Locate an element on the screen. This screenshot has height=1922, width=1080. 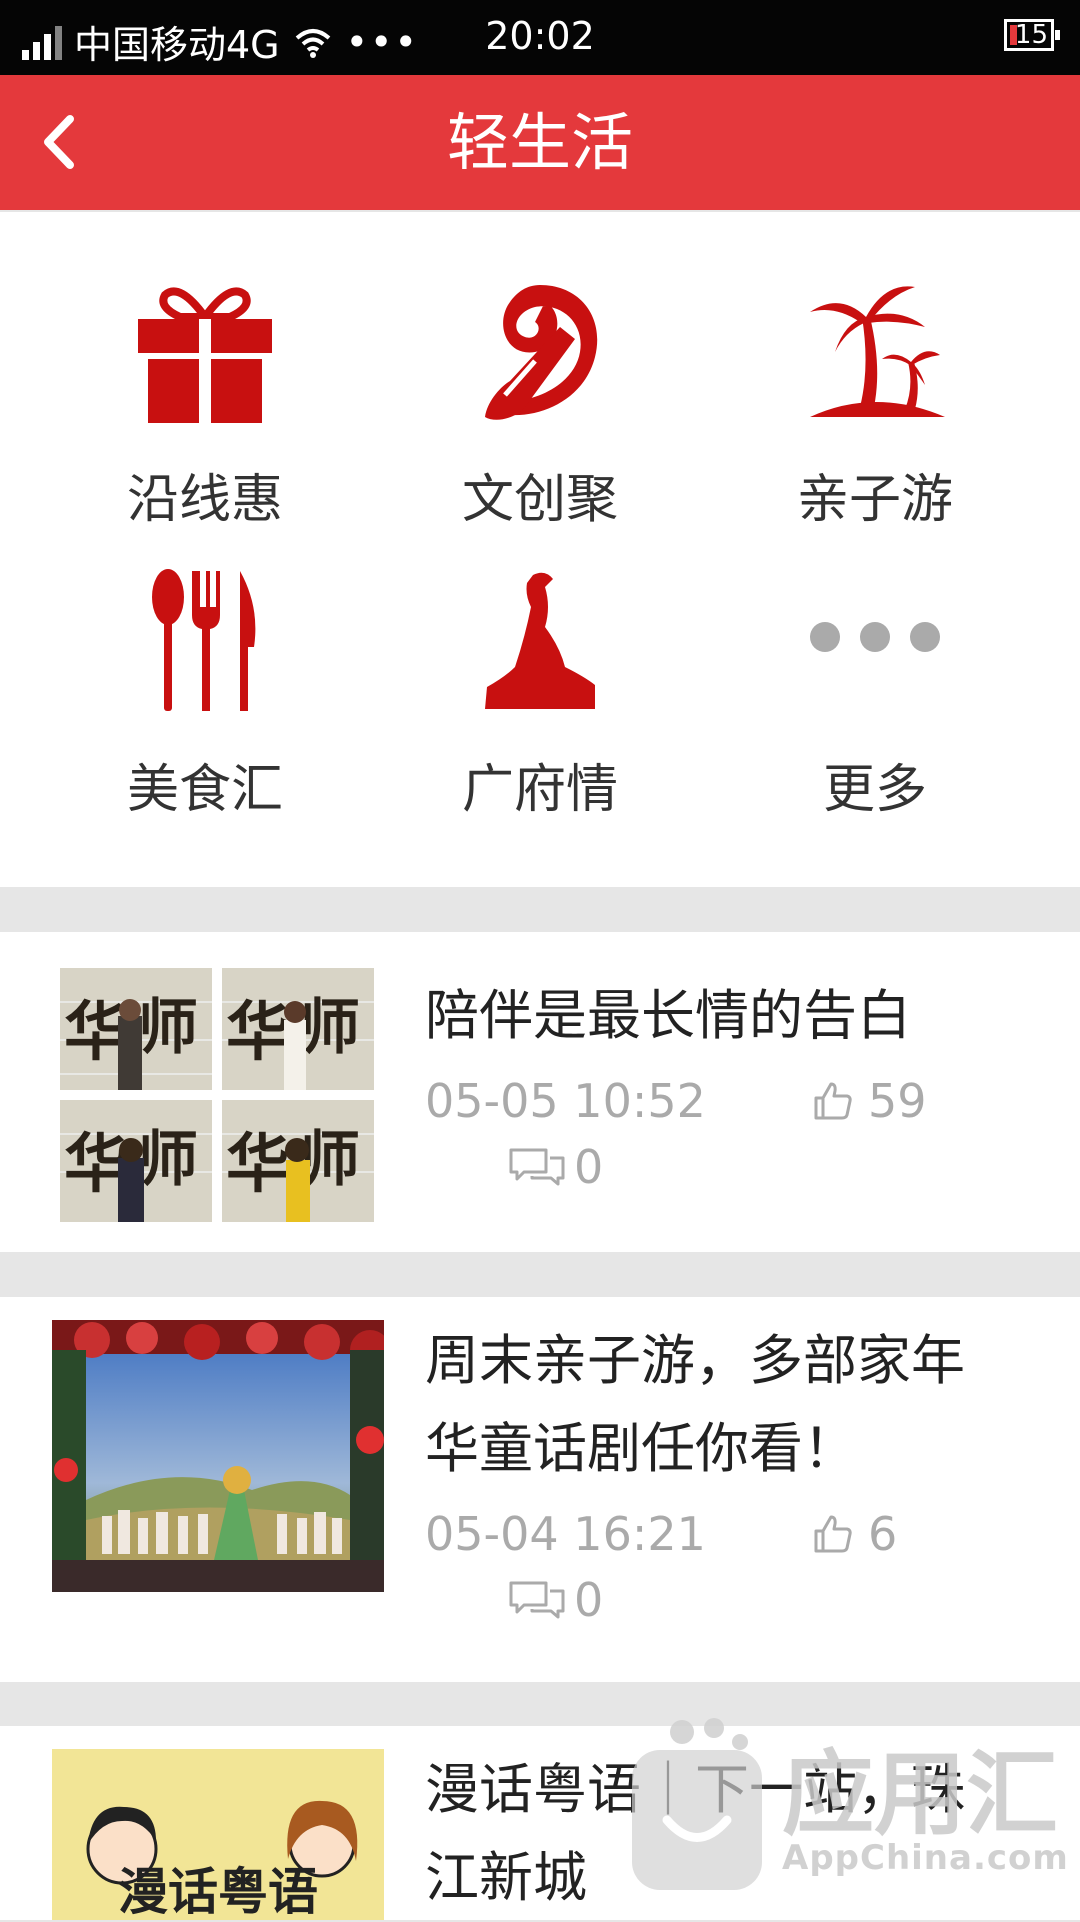
category-item-guangfuqing: 广府情 is located at coordinates (540, 712).